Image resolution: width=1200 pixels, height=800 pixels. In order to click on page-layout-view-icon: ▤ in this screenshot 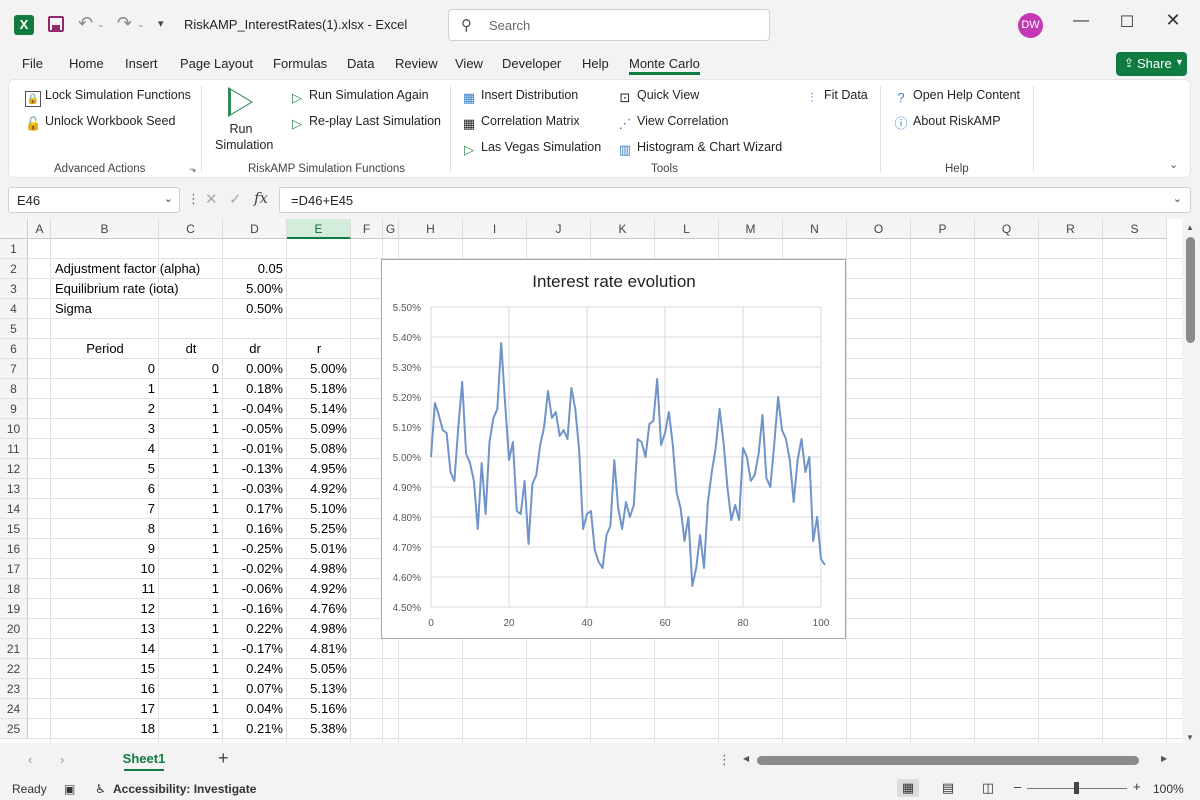, I will do `click(948, 788)`.